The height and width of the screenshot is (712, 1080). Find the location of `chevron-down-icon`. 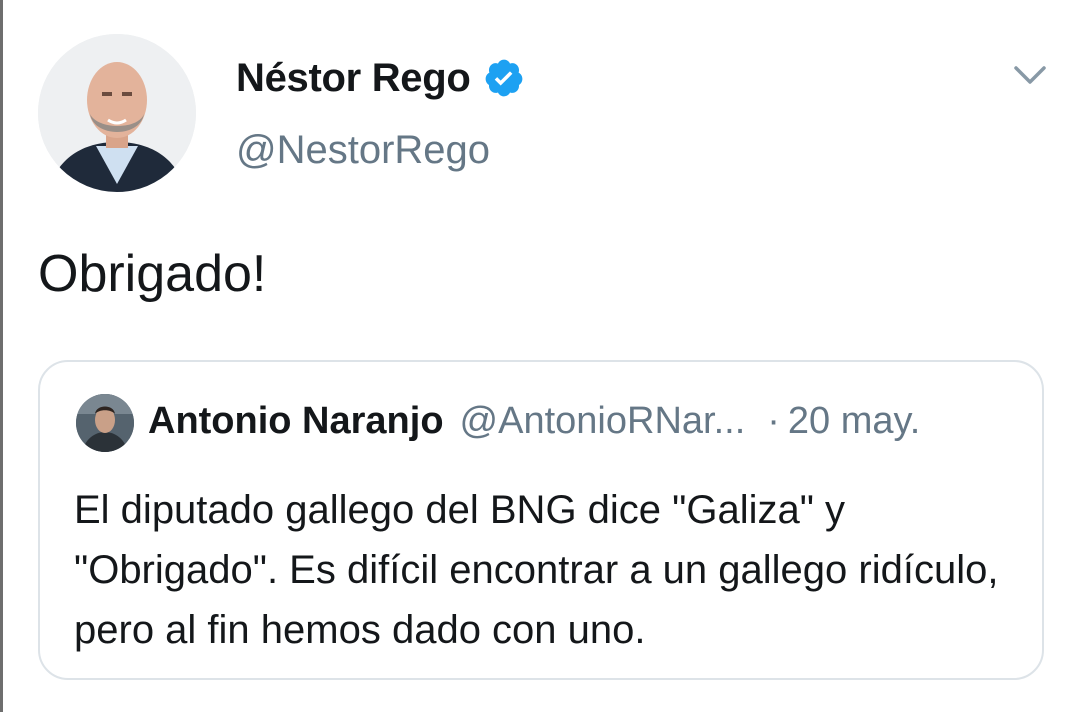

chevron-down-icon is located at coordinates (1030, 75).